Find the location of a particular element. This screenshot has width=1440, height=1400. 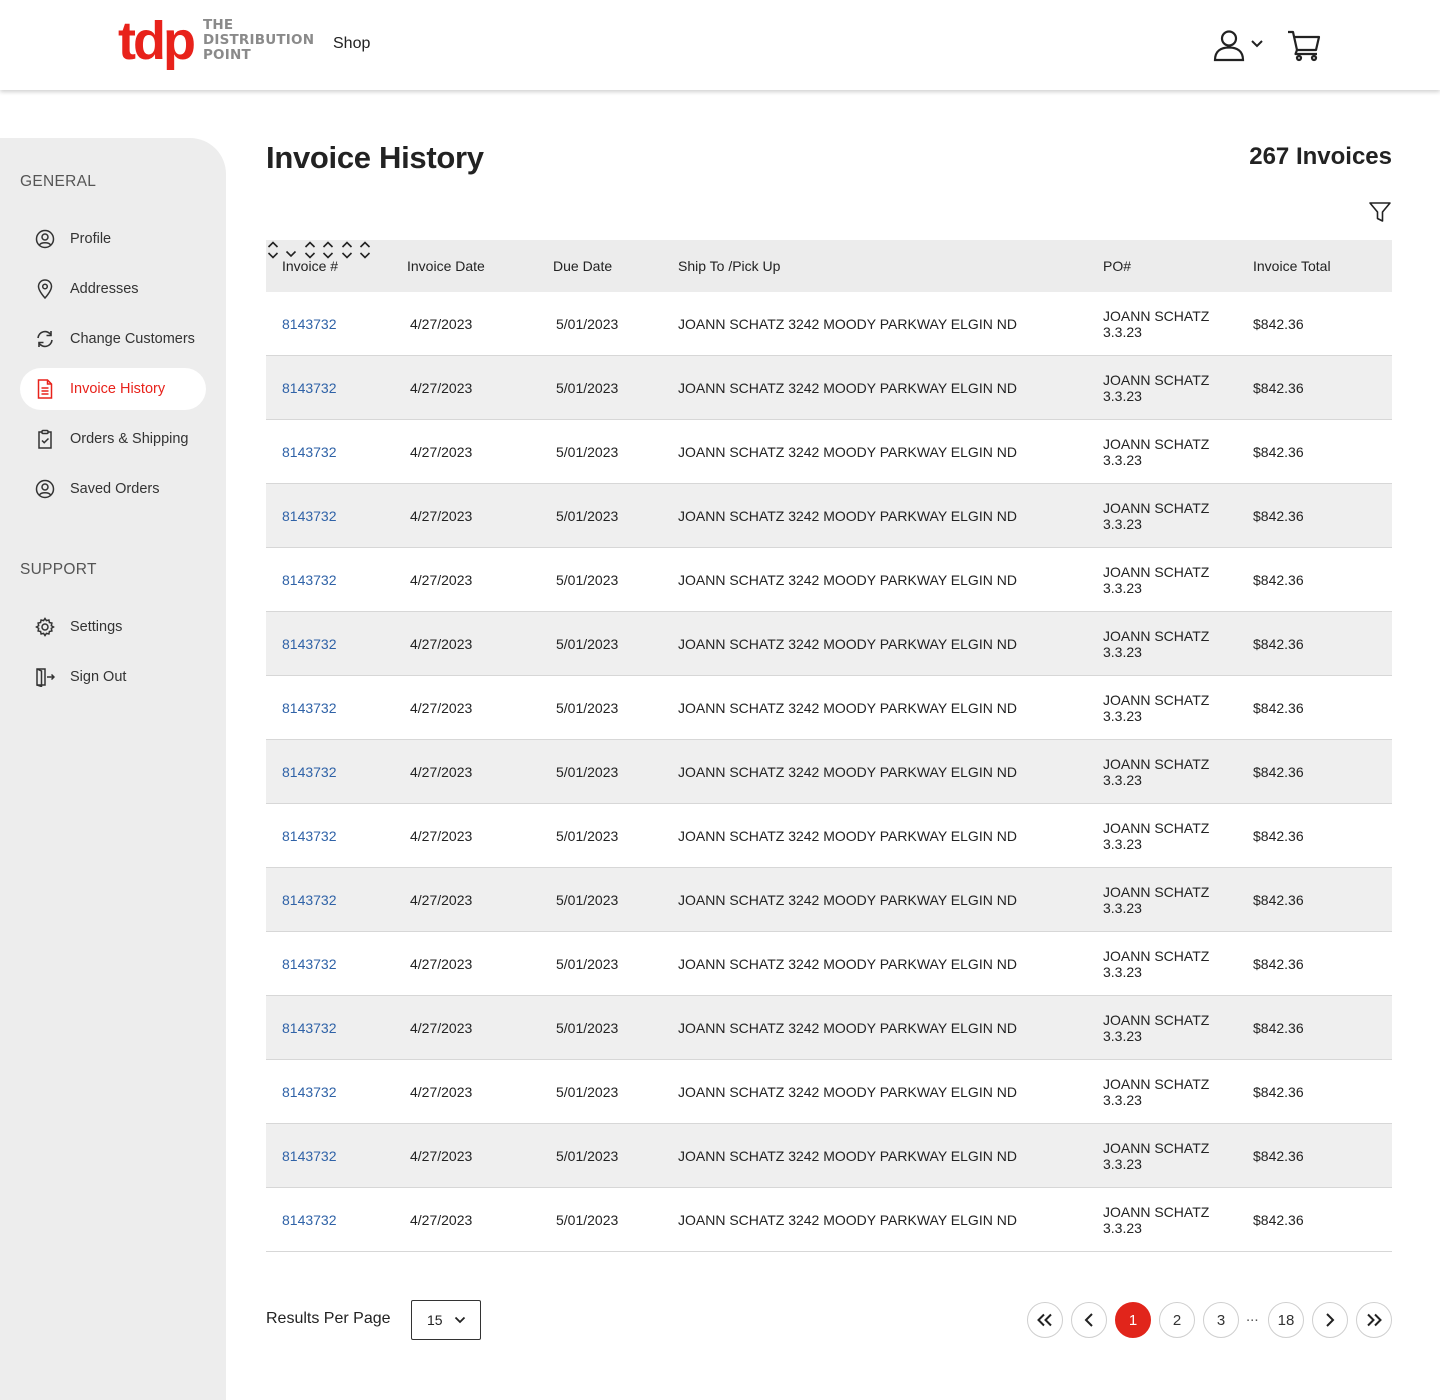

sidebar-item-label: Invoice History is located at coordinates (118, 389).